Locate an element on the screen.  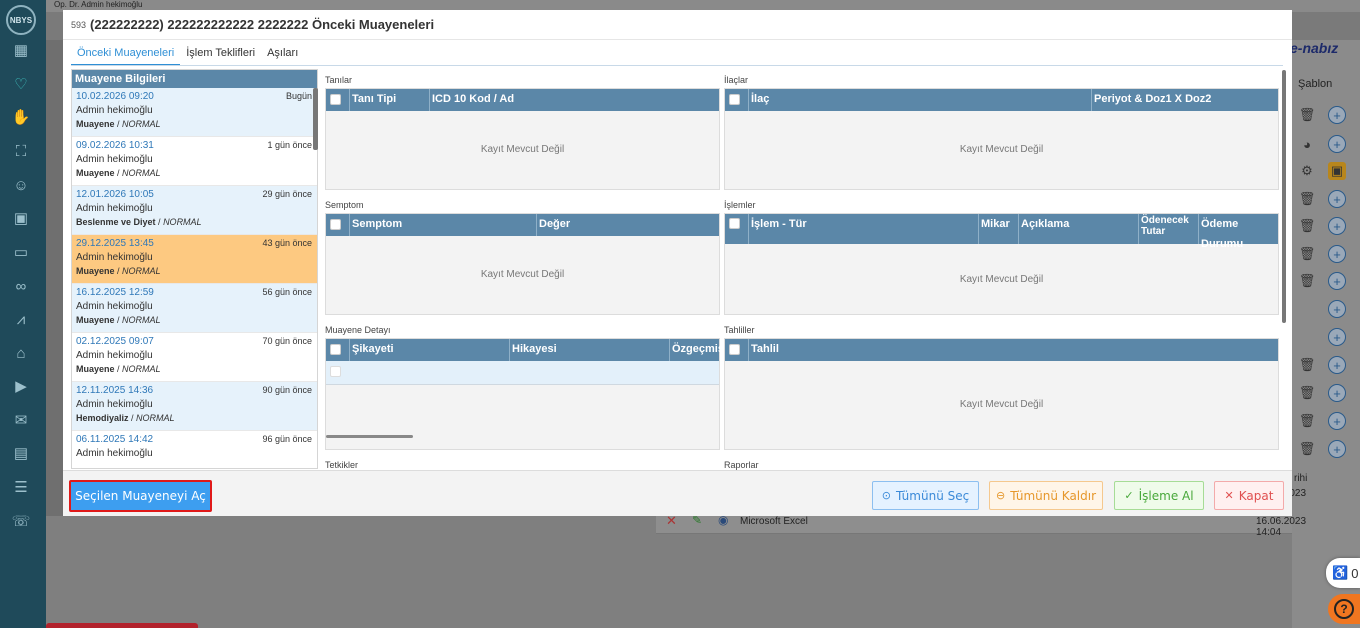
save-icon: ▣ is located at coordinates (1337, 171).